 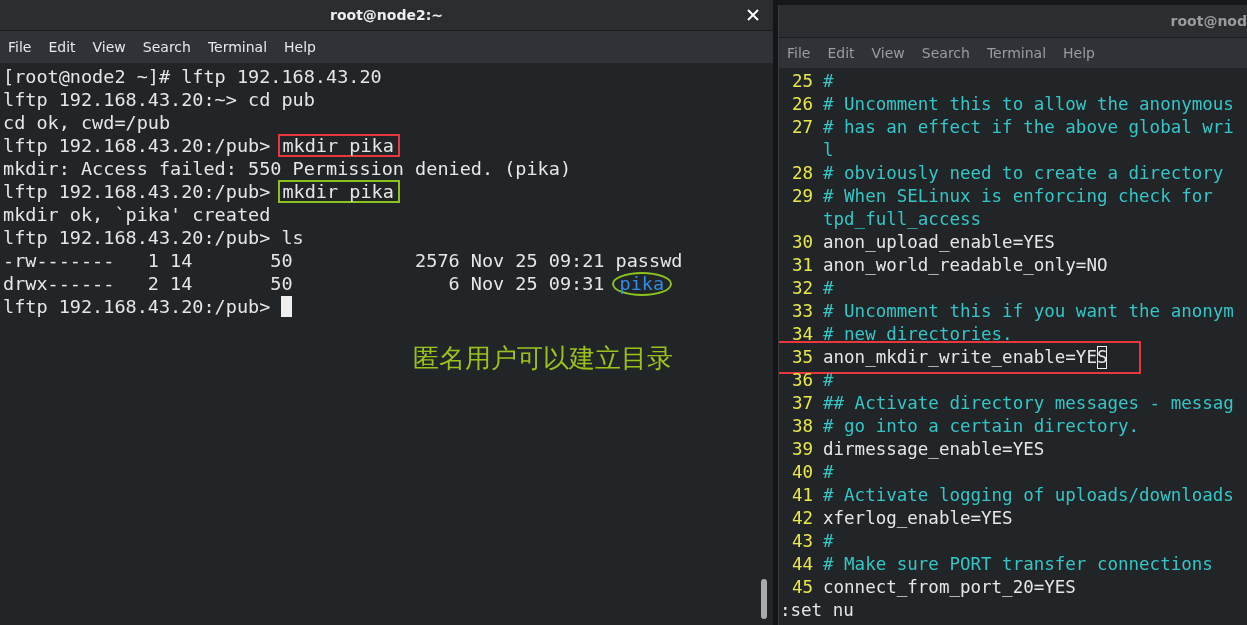 What do you see at coordinates (1028, 127) in the screenshot?
I see `code-line: # has an effect if the above global wri` at bounding box center [1028, 127].